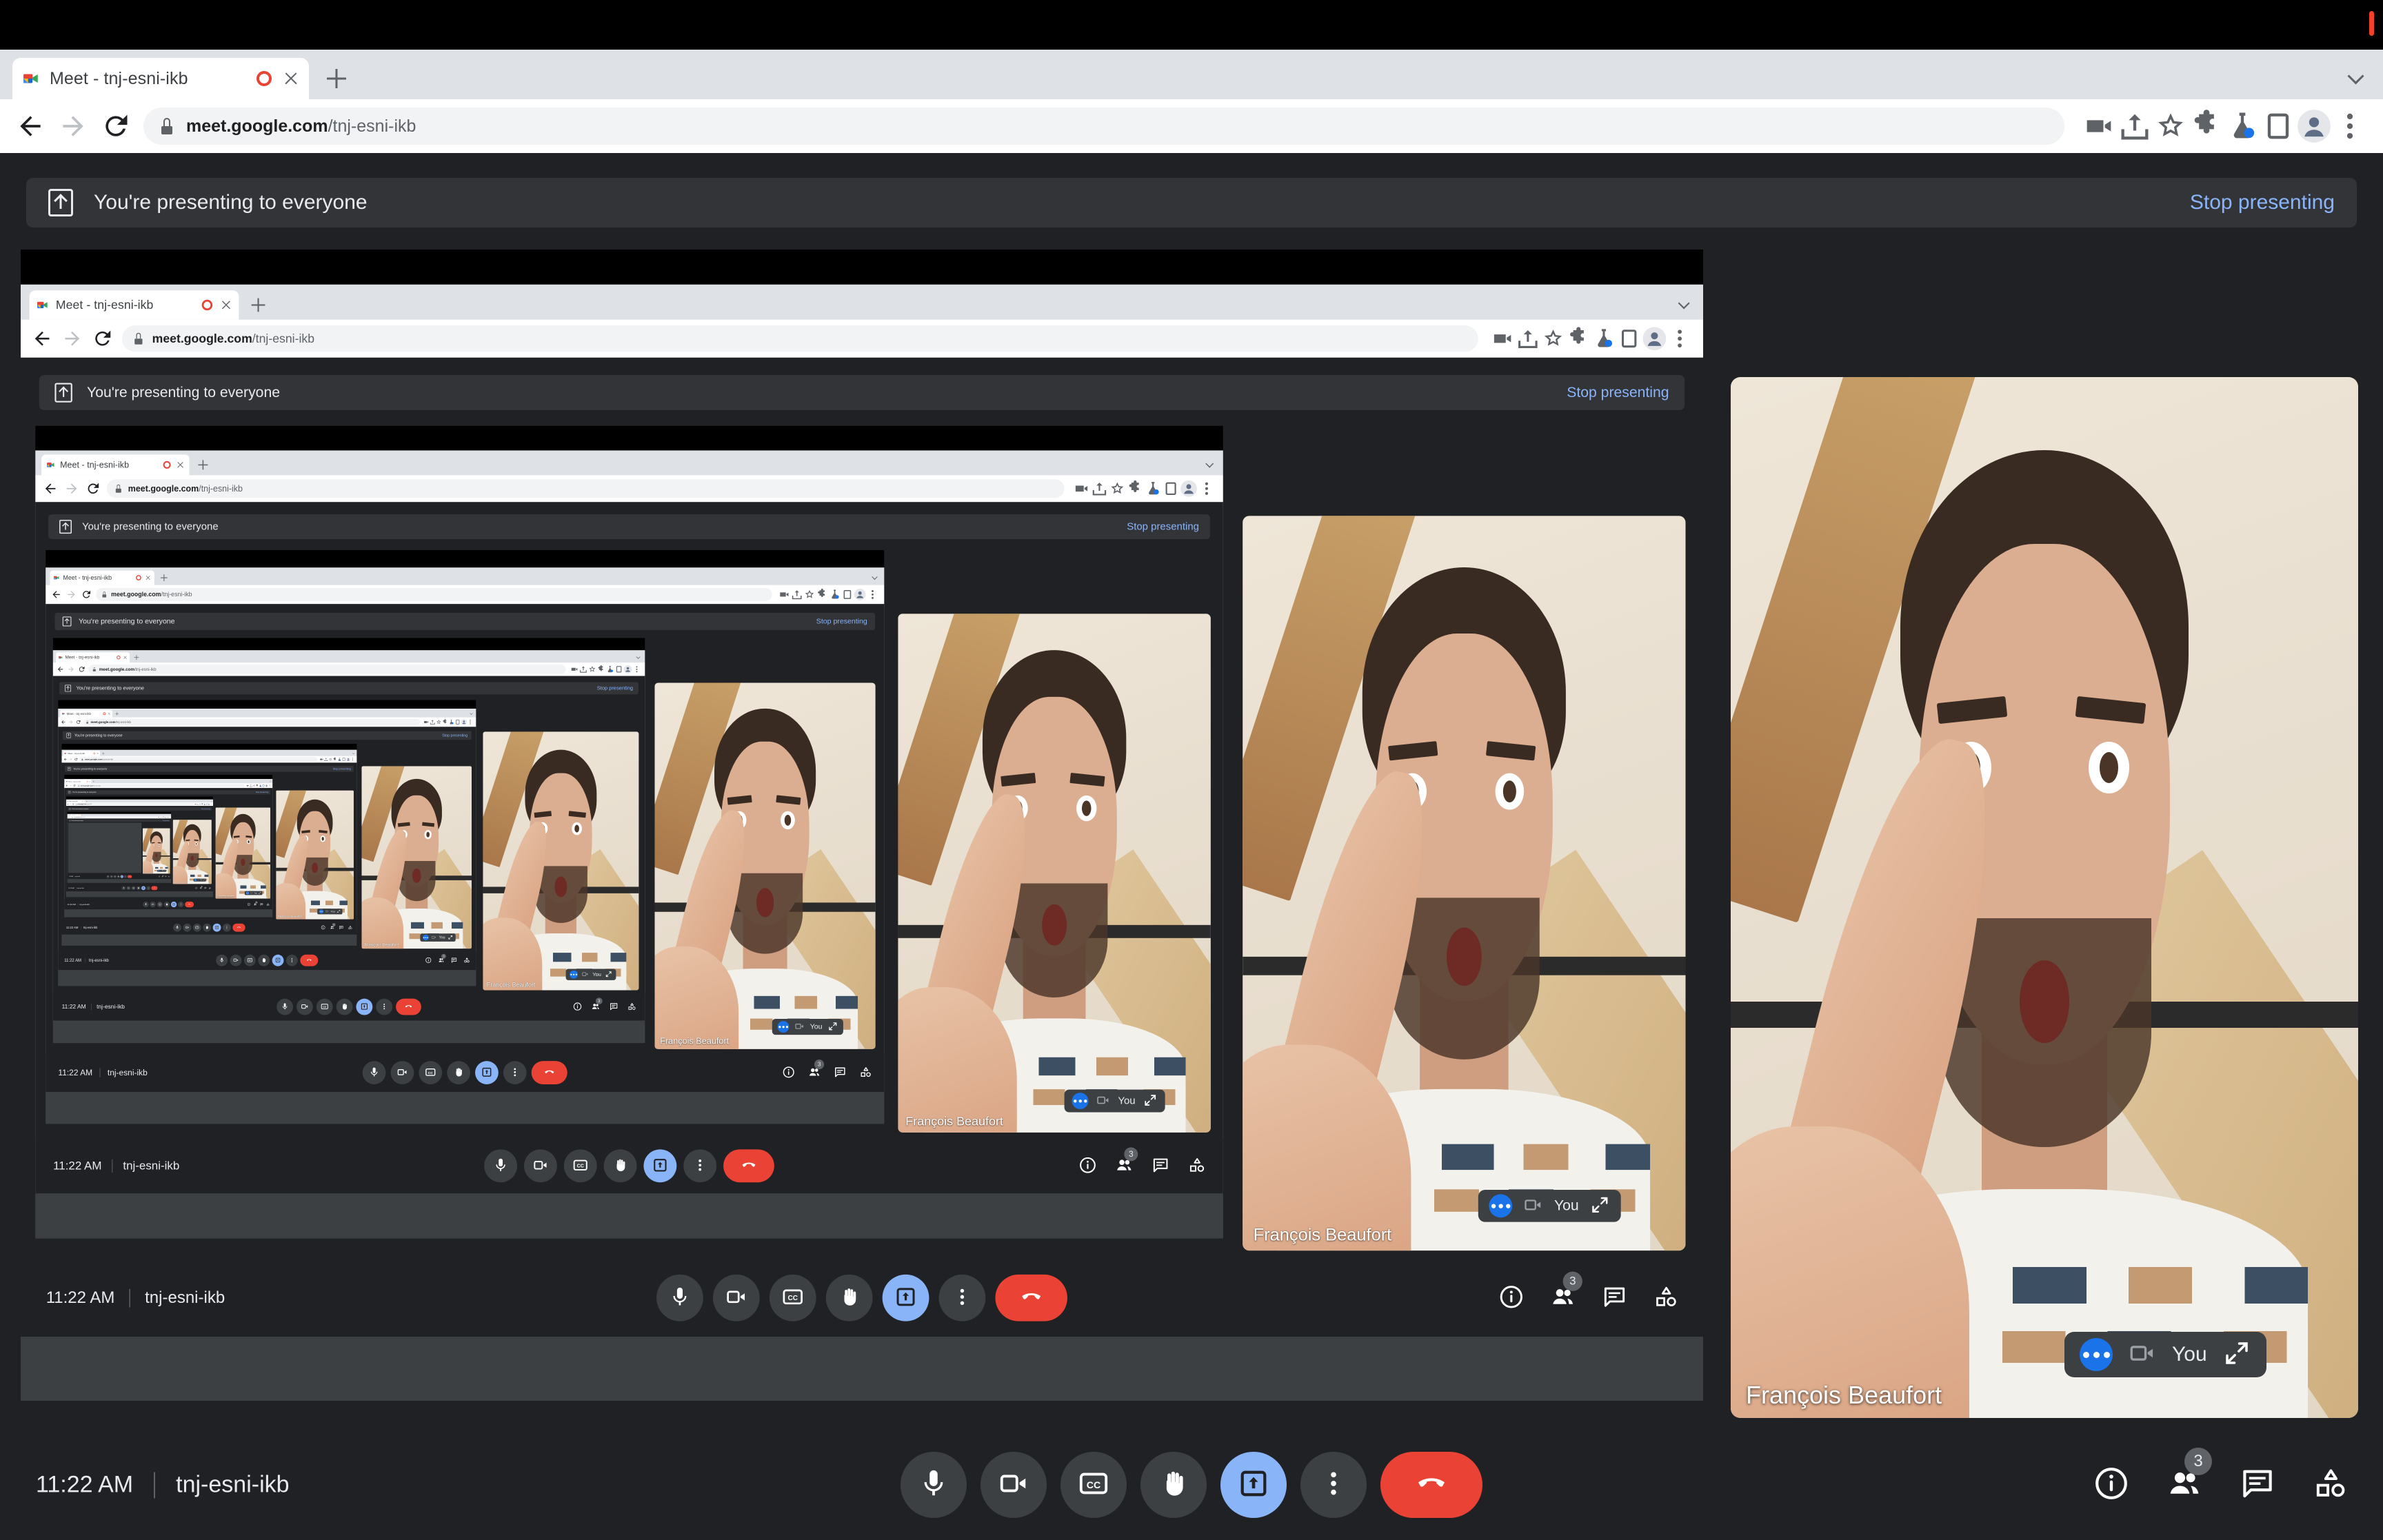  Describe the element at coordinates (459, 1073) in the screenshot. I see `raise-hand-button` at that location.